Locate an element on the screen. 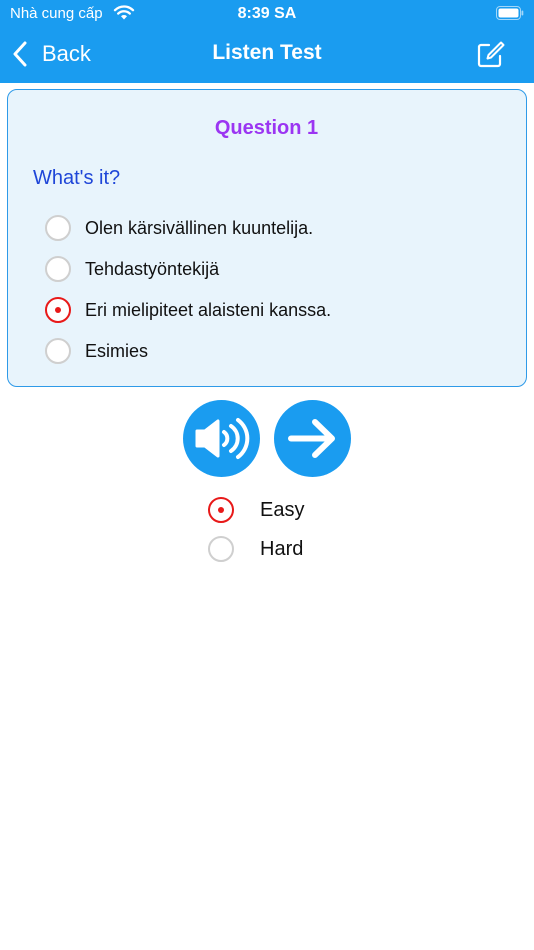  speaker-icon is located at coordinates (222, 438).